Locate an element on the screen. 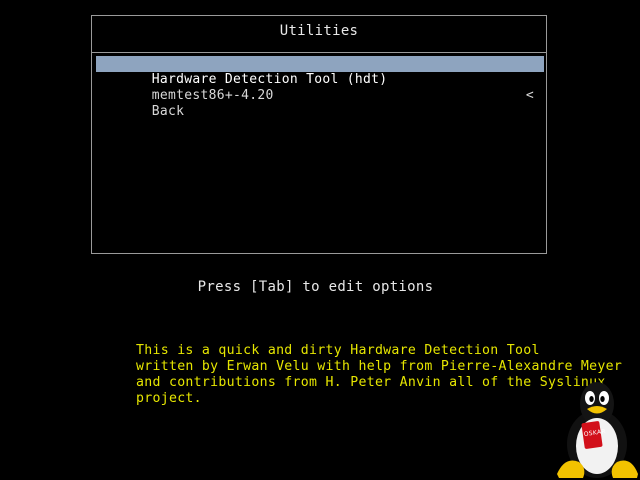  help-line: project. is located at coordinates (169, 398).